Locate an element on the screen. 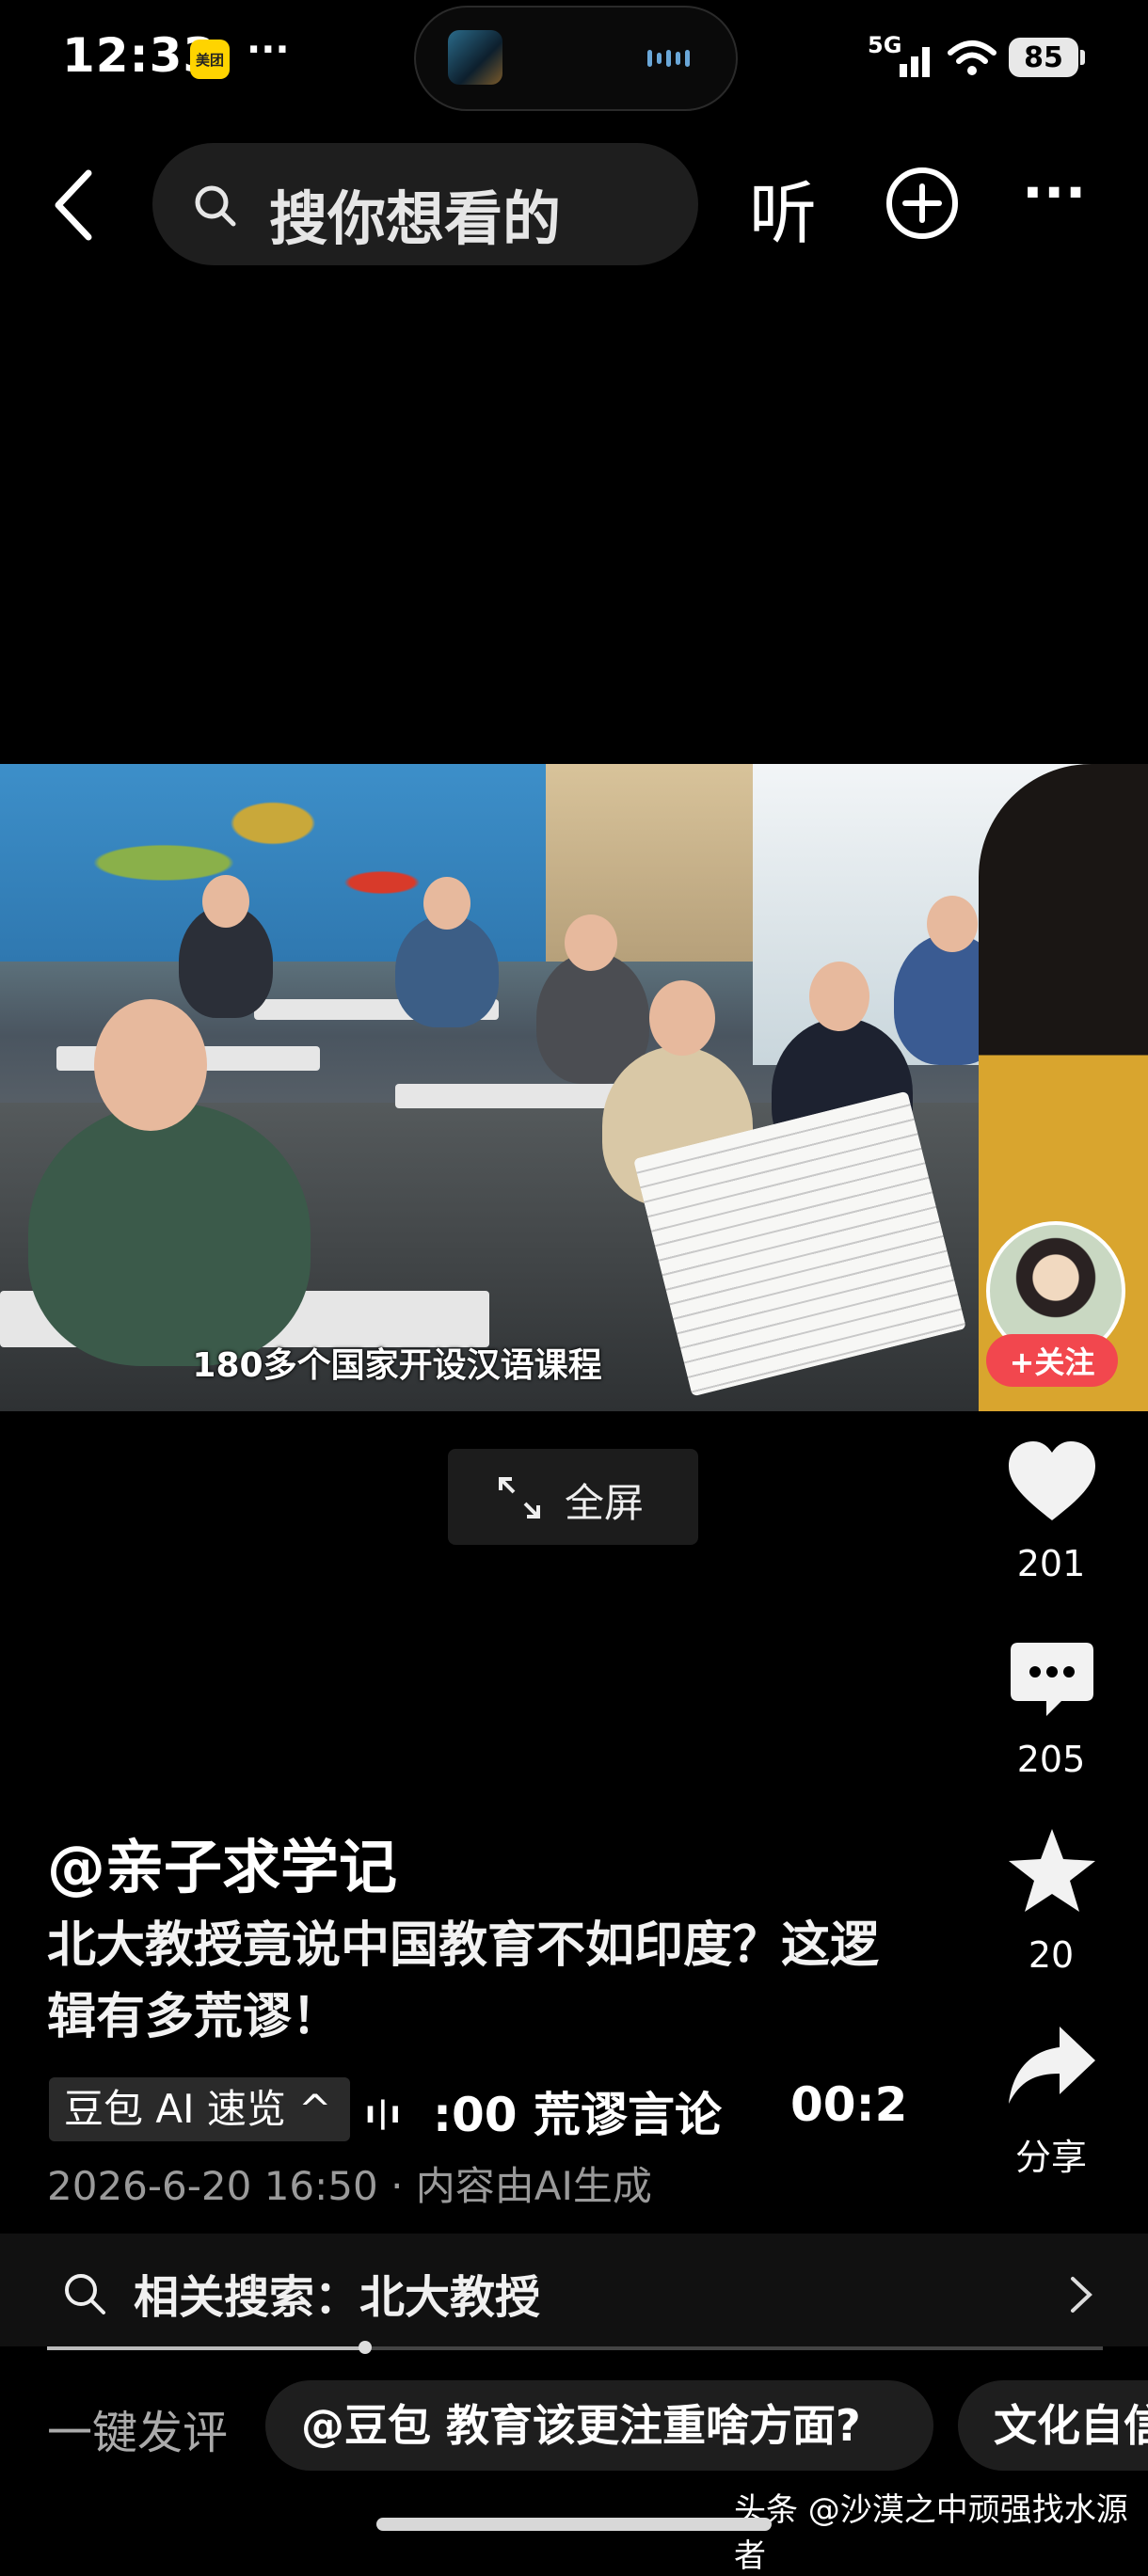 This screenshot has height=2576, width=1148. chevron-right-icon is located at coordinates (1081, 2295).